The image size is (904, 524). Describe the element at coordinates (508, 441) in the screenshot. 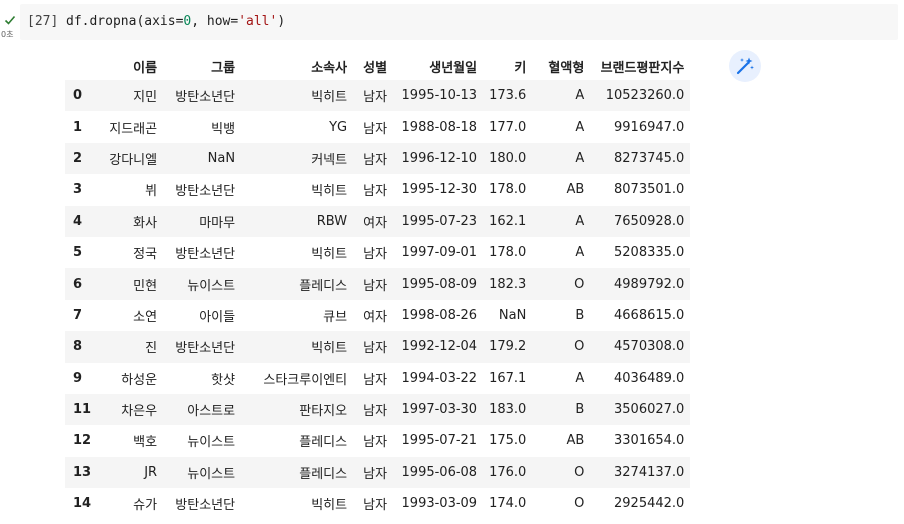

I see `cell-height: 175.0` at that location.